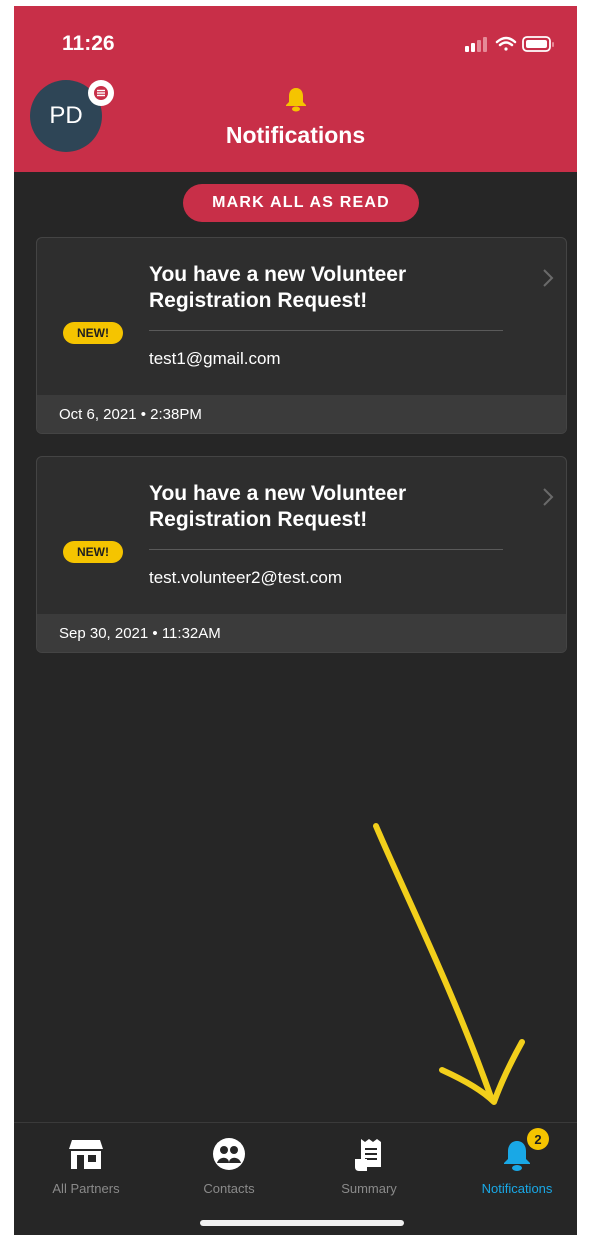 Image resolution: width=591 pixels, height=1241 pixels. I want to click on tab-contacts: Contacts, so click(229, 1163).